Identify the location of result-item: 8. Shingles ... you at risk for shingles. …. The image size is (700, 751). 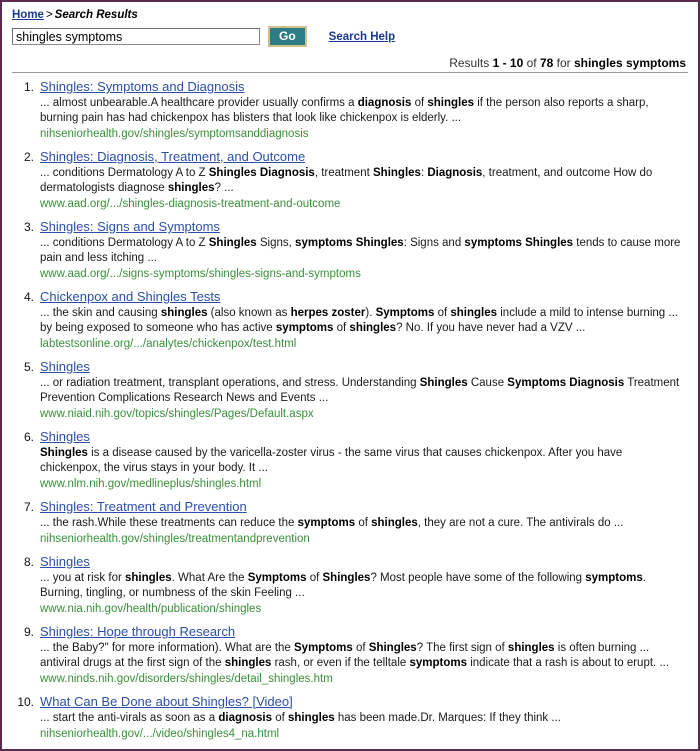
(350, 585).